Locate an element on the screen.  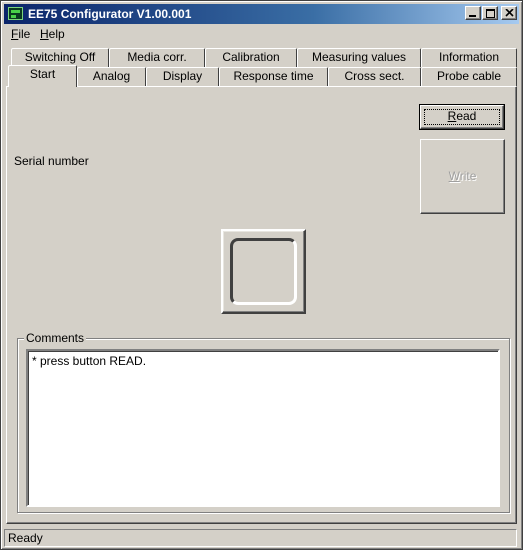
status-bar: Ready is located at coordinates (261, 538).